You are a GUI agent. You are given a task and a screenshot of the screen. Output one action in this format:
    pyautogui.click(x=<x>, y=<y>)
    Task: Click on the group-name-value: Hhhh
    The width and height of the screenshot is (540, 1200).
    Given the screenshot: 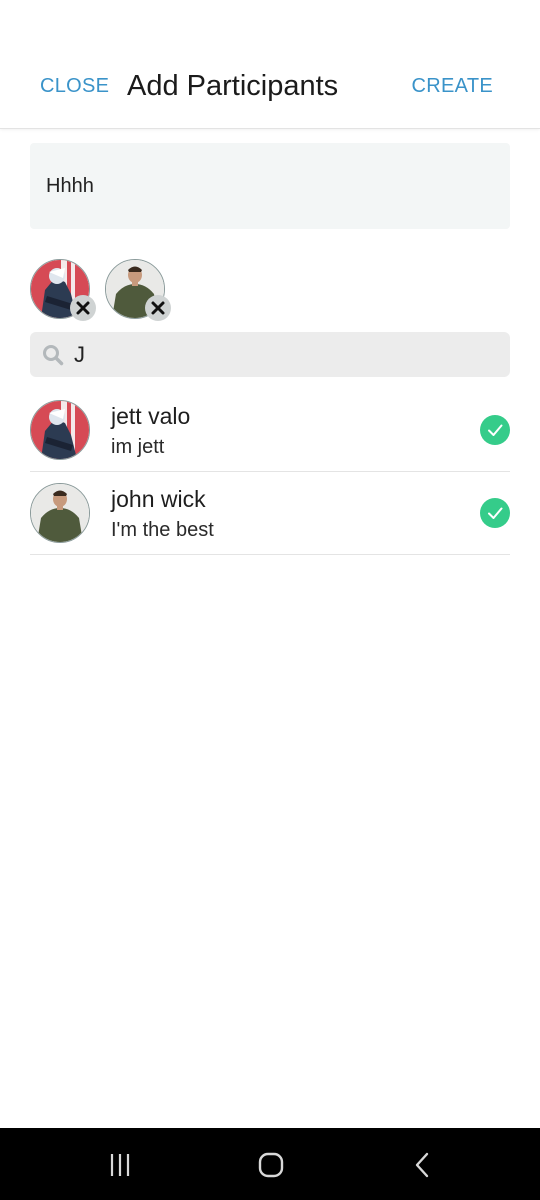 What is the action you would take?
    pyautogui.click(x=70, y=185)
    